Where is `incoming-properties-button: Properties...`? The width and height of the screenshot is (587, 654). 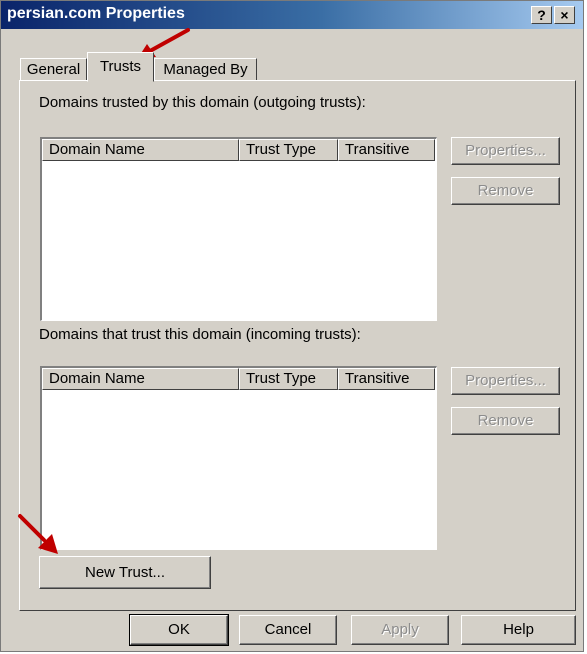
incoming-properties-button: Properties... is located at coordinates (505, 381).